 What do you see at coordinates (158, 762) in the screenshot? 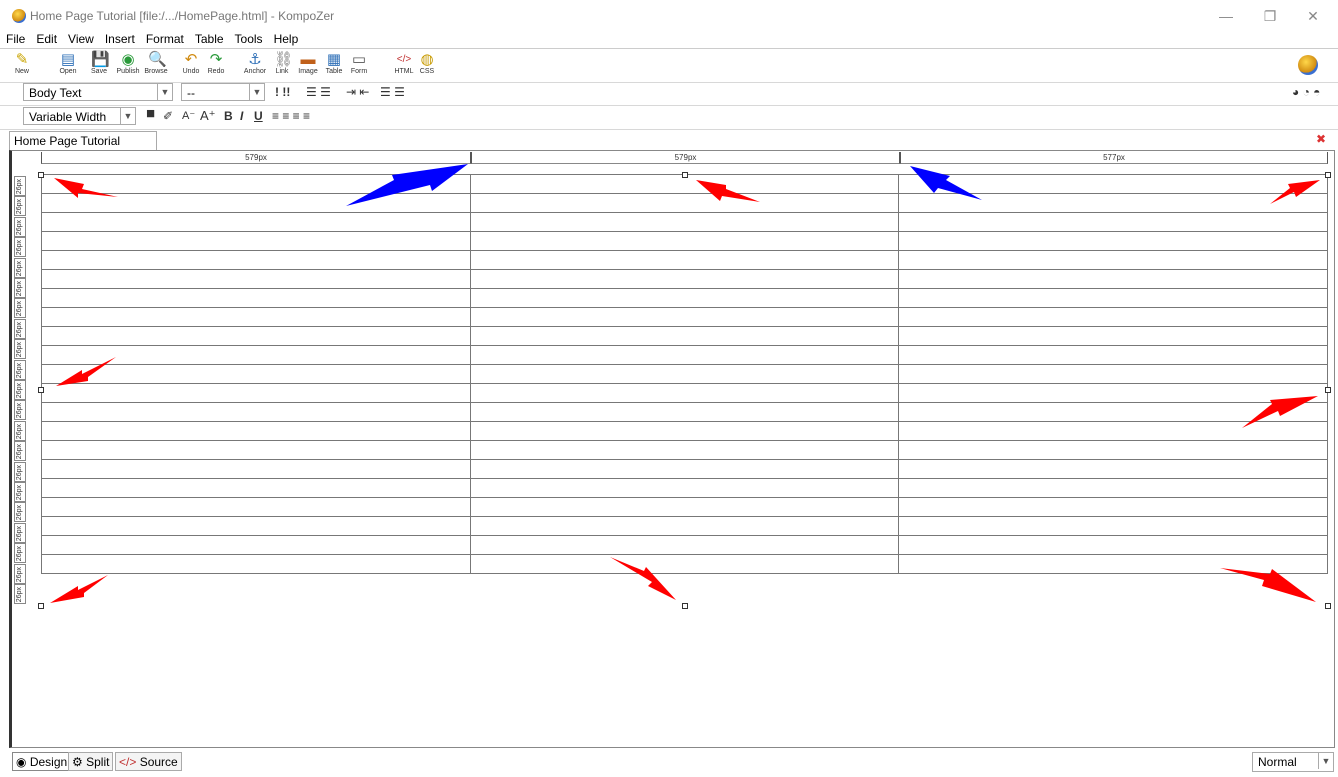
I see `source-tab-label: Source` at bounding box center [158, 762].